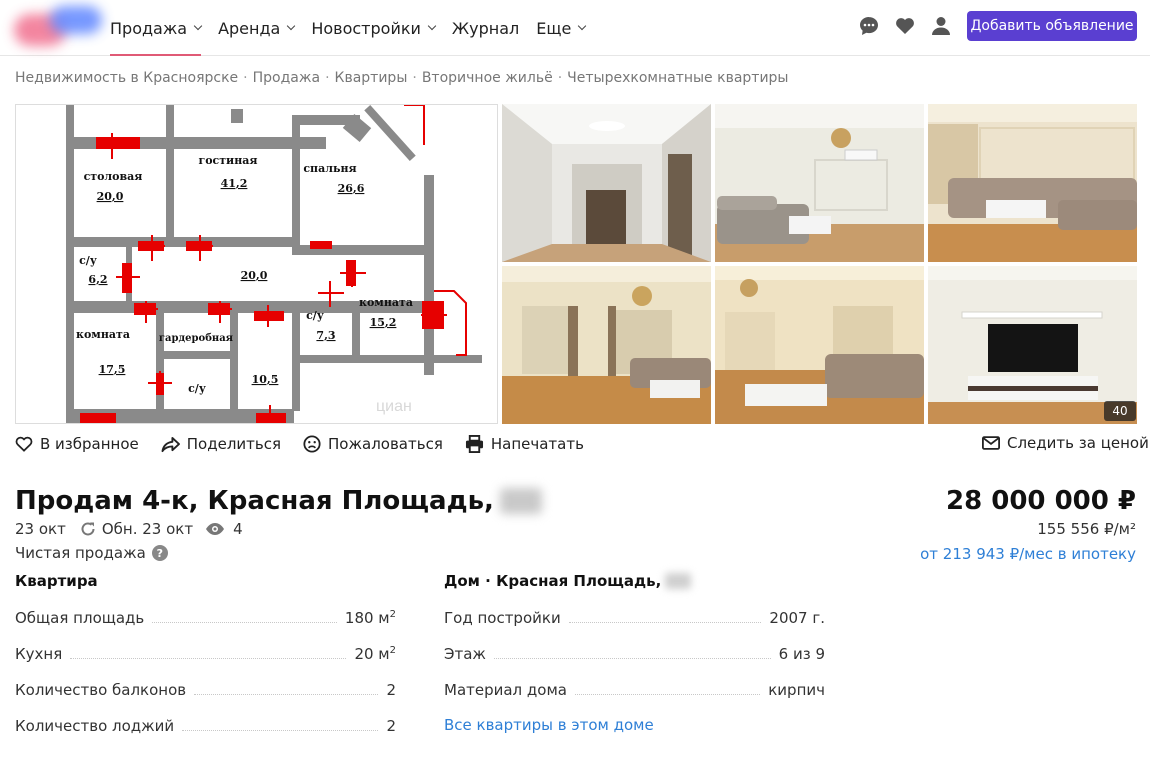 This screenshot has height=766, width=1150. What do you see at coordinates (227, 160) in the screenshot?
I see `room-label: гостиная` at bounding box center [227, 160].